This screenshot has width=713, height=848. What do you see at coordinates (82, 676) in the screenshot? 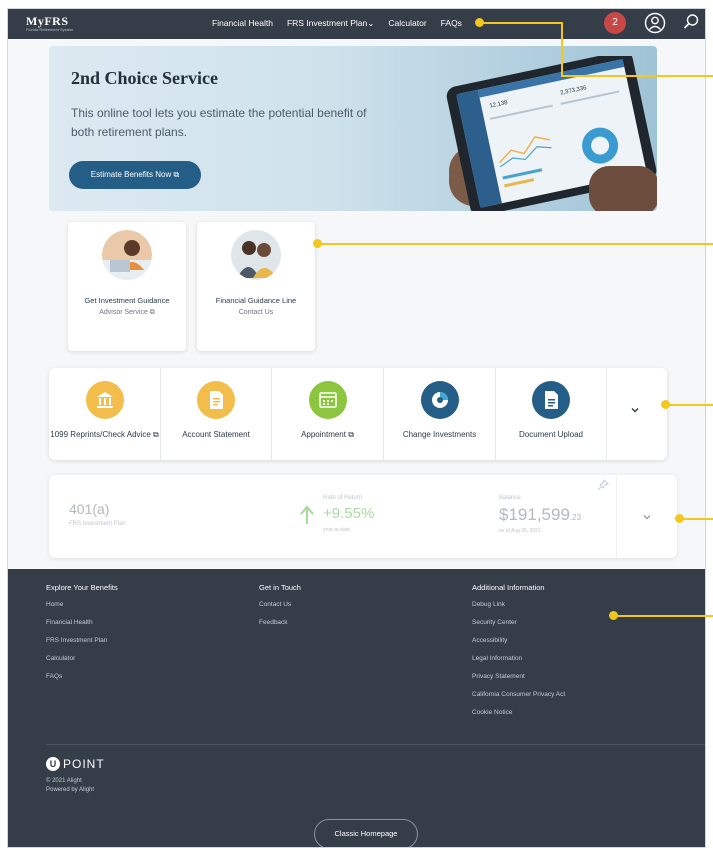
I see `footer-link-faqs: FAQs` at bounding box center [82, 676].